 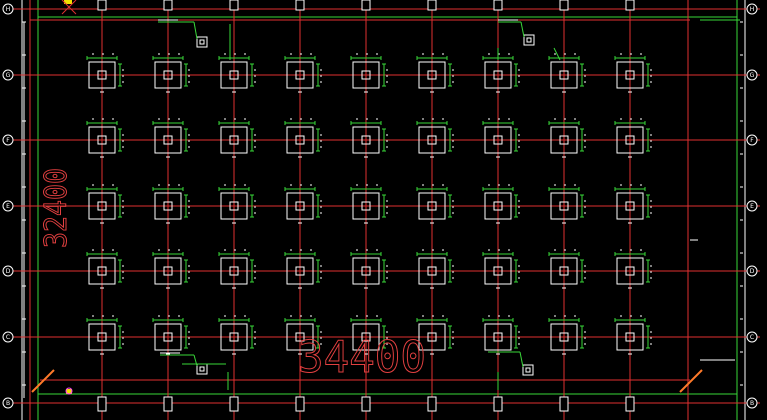 What do you see at coordinates (511, 362) in the screenshot?
I see `callout-bottom-mid` at bounding box center [511, 362].